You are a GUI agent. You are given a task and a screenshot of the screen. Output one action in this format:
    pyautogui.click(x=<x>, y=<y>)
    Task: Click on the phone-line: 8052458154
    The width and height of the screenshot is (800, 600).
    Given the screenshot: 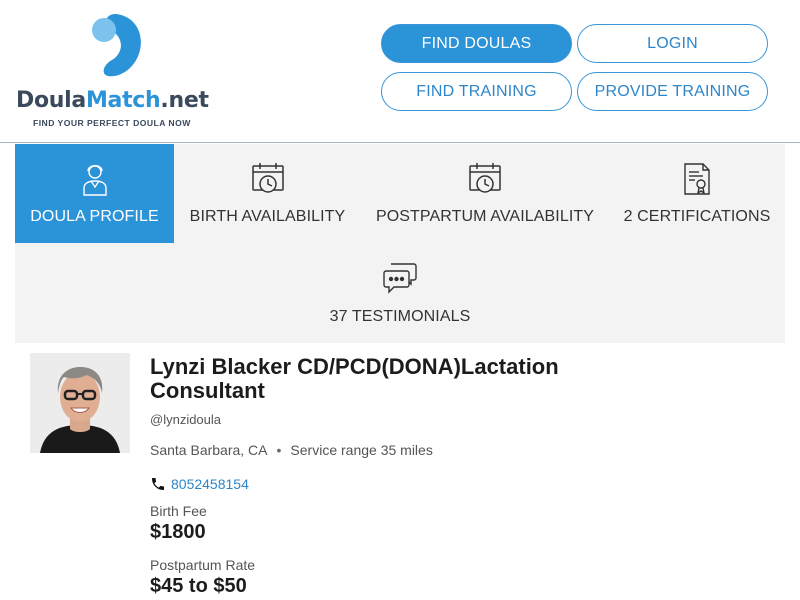 What is the action you would take?
    pyautogui.click(x=199, y=484)
    